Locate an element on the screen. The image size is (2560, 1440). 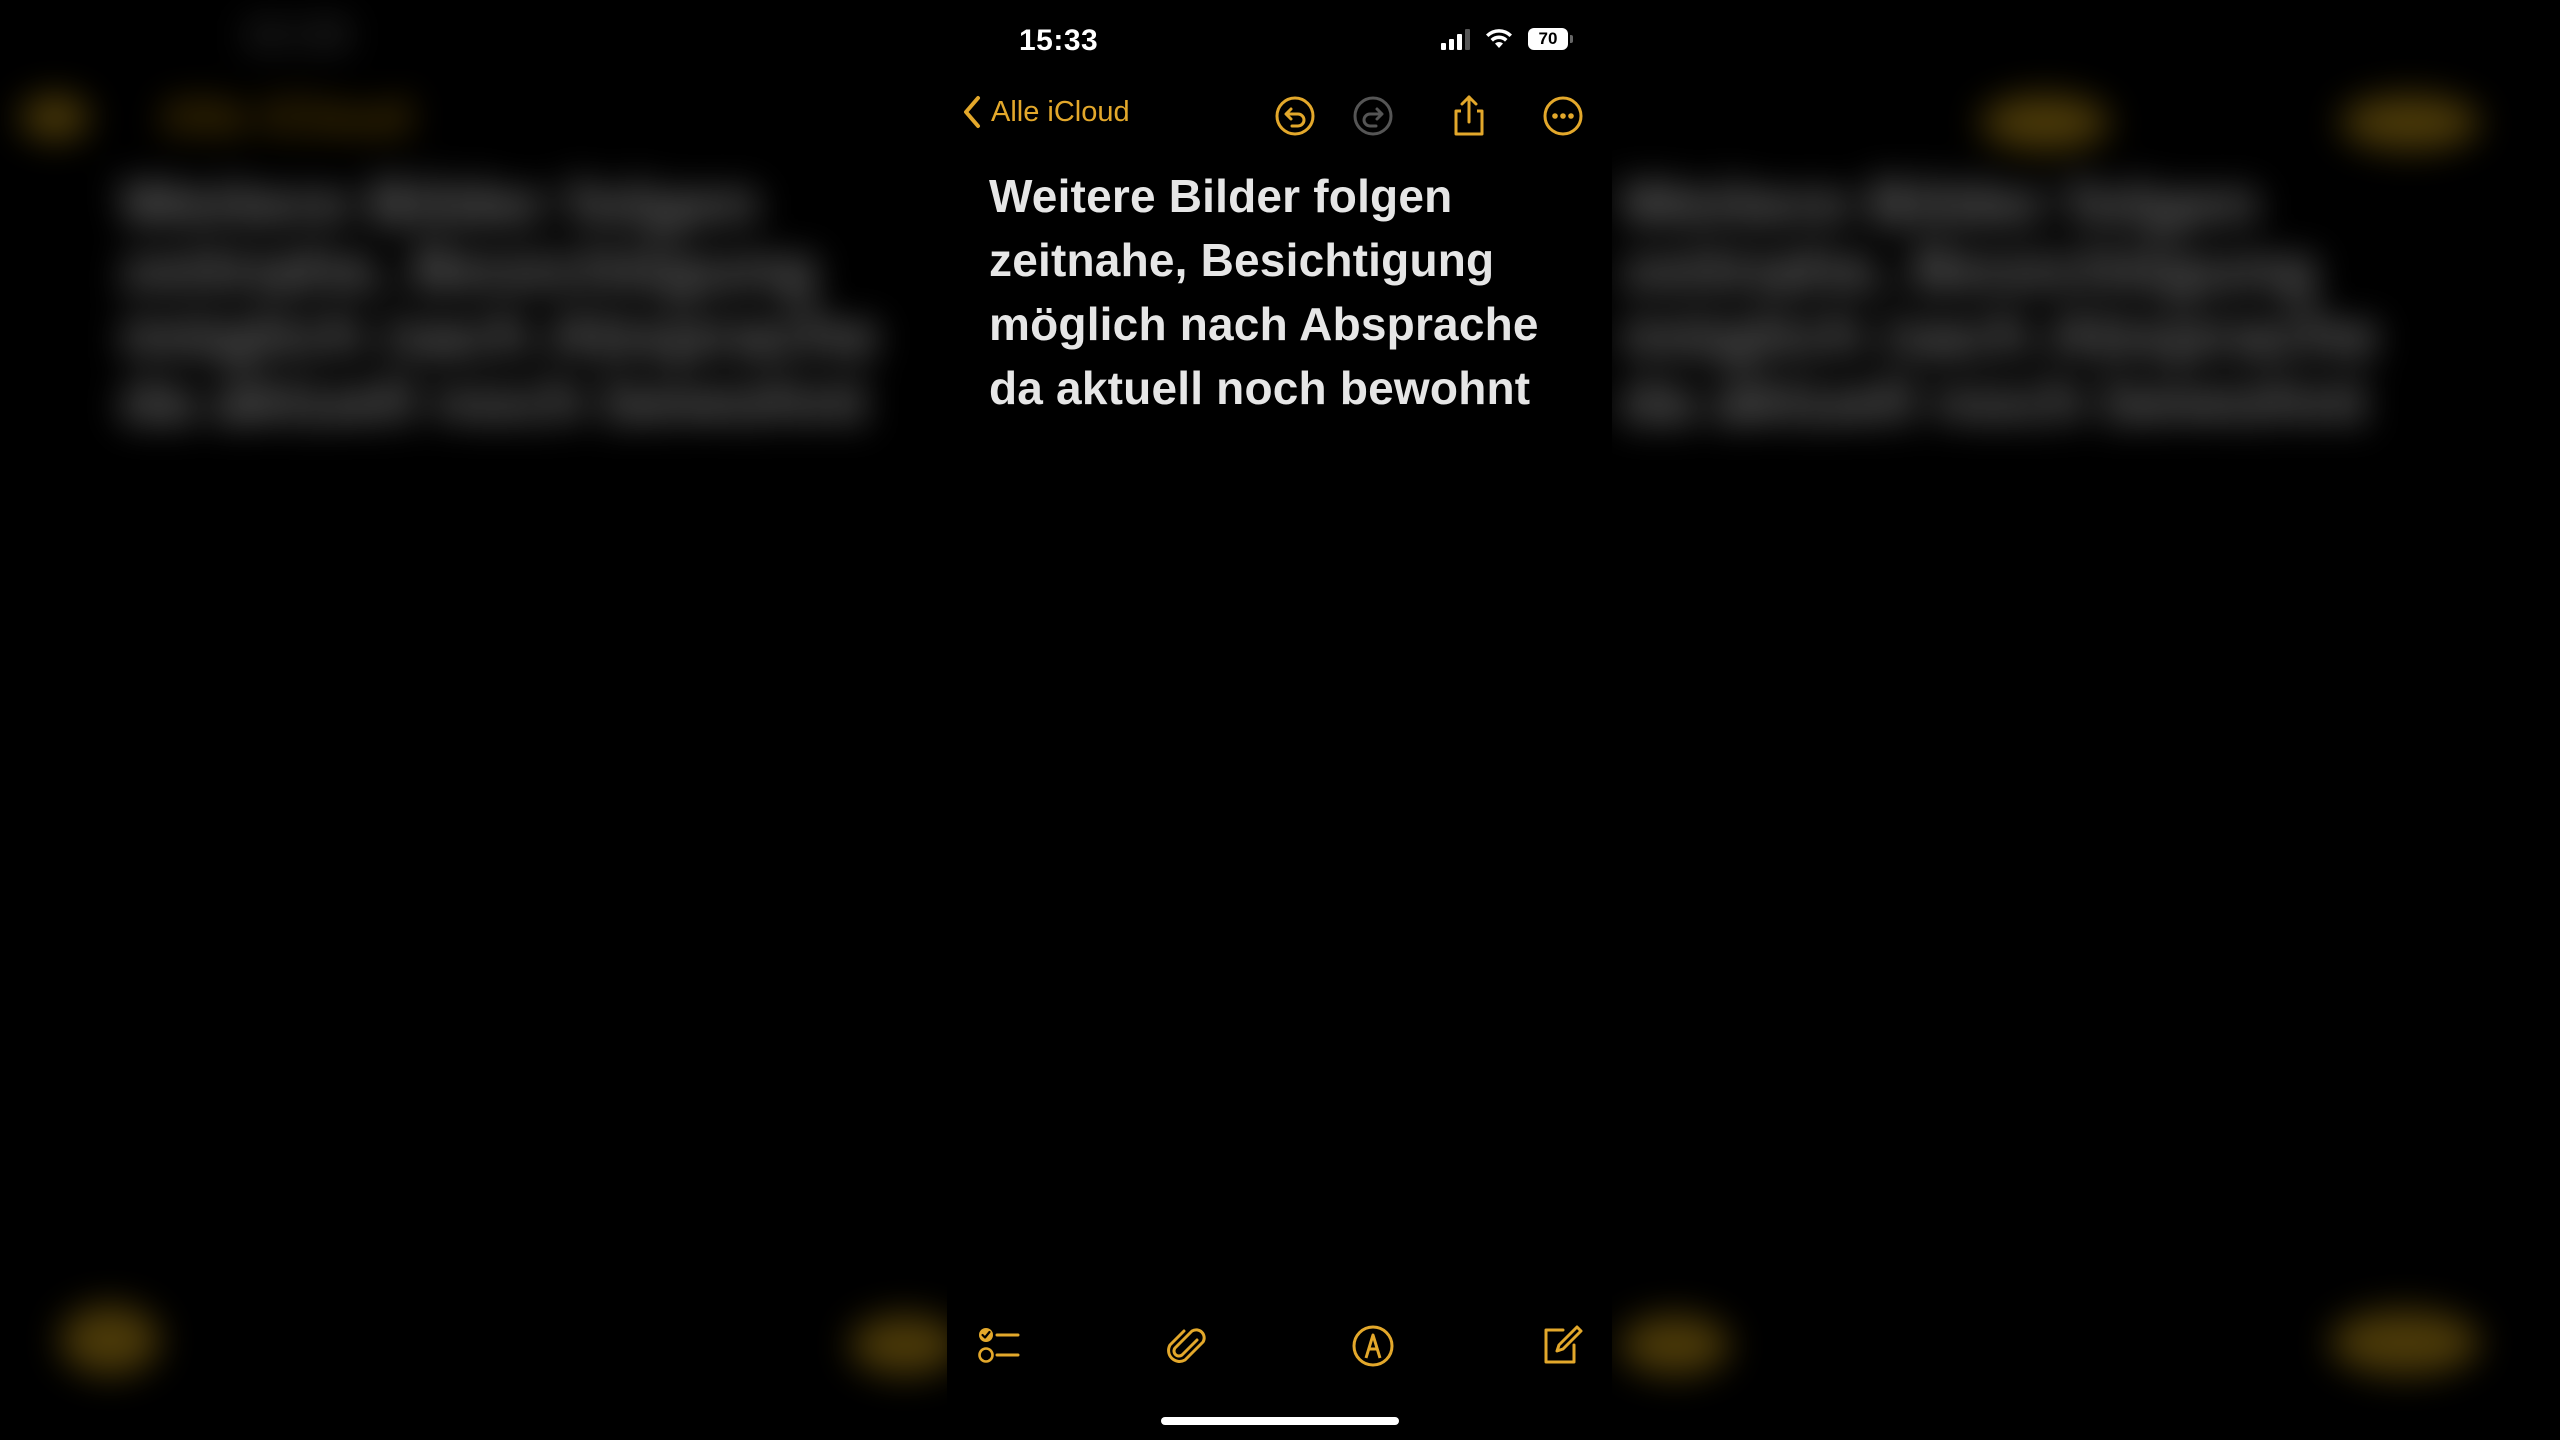
undo-icon is located at coordinates (1295, 116).